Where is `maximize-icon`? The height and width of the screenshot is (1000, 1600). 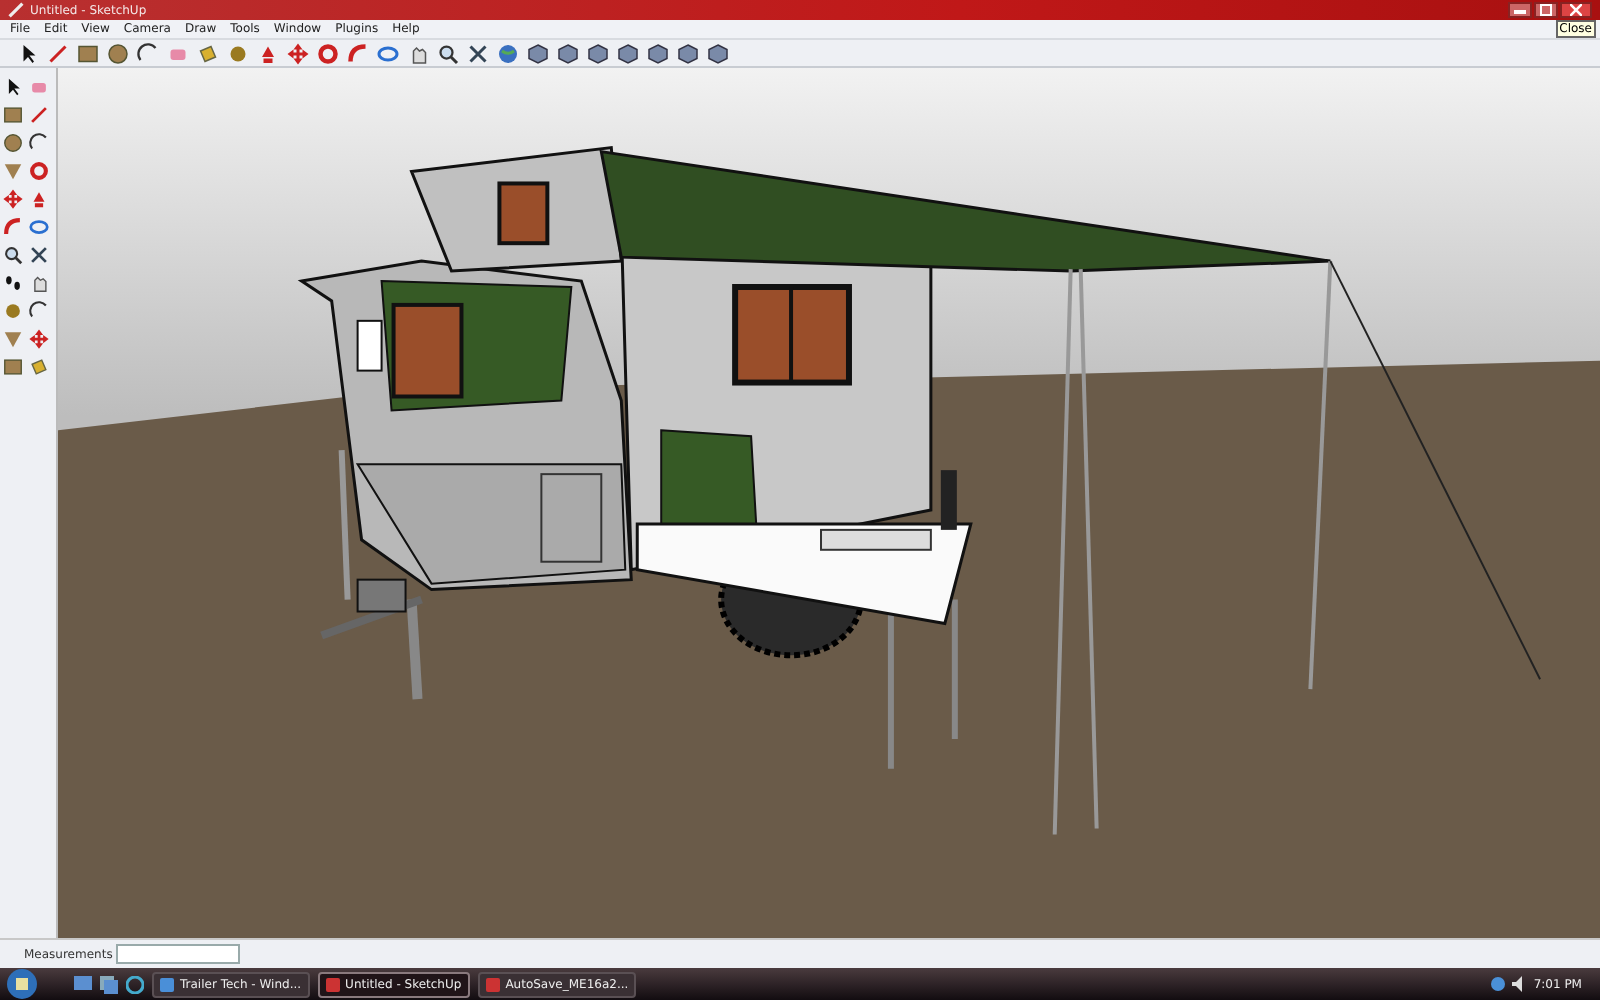
maximize-icon is located at coordinates (1546, 10).